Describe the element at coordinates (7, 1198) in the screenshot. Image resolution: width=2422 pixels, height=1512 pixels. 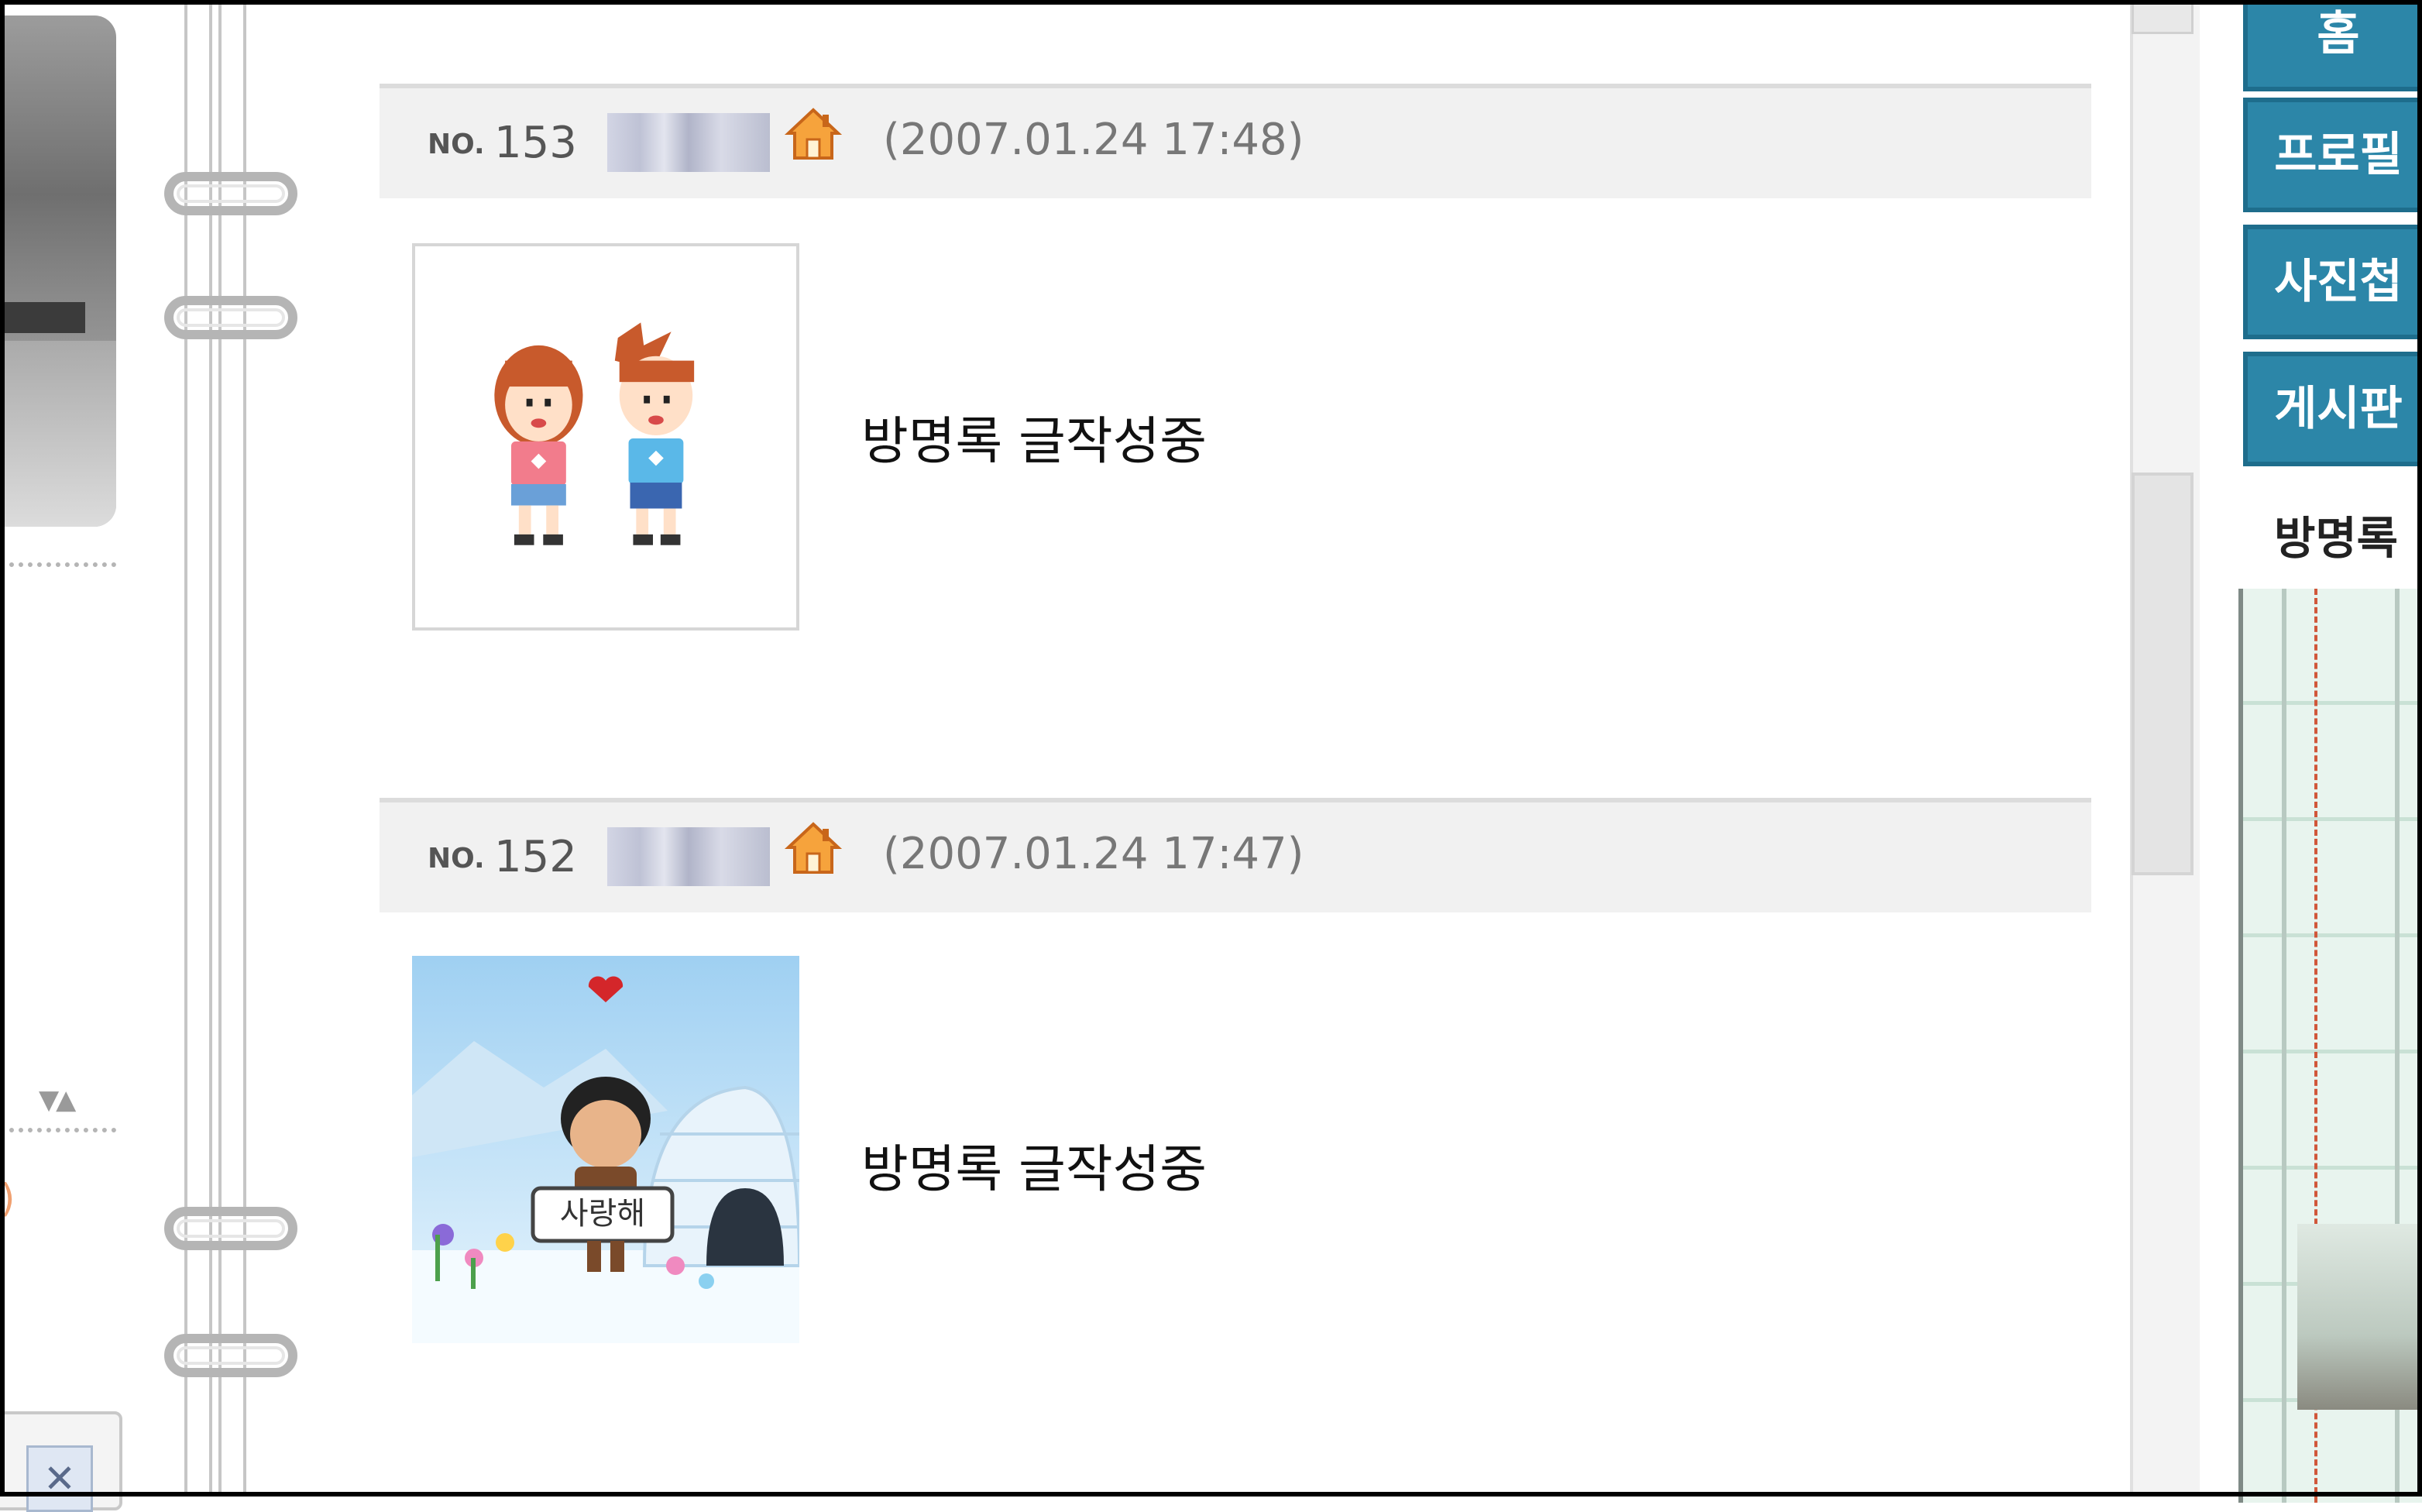
I see `left-orange-bracket-icon: )` at that location.